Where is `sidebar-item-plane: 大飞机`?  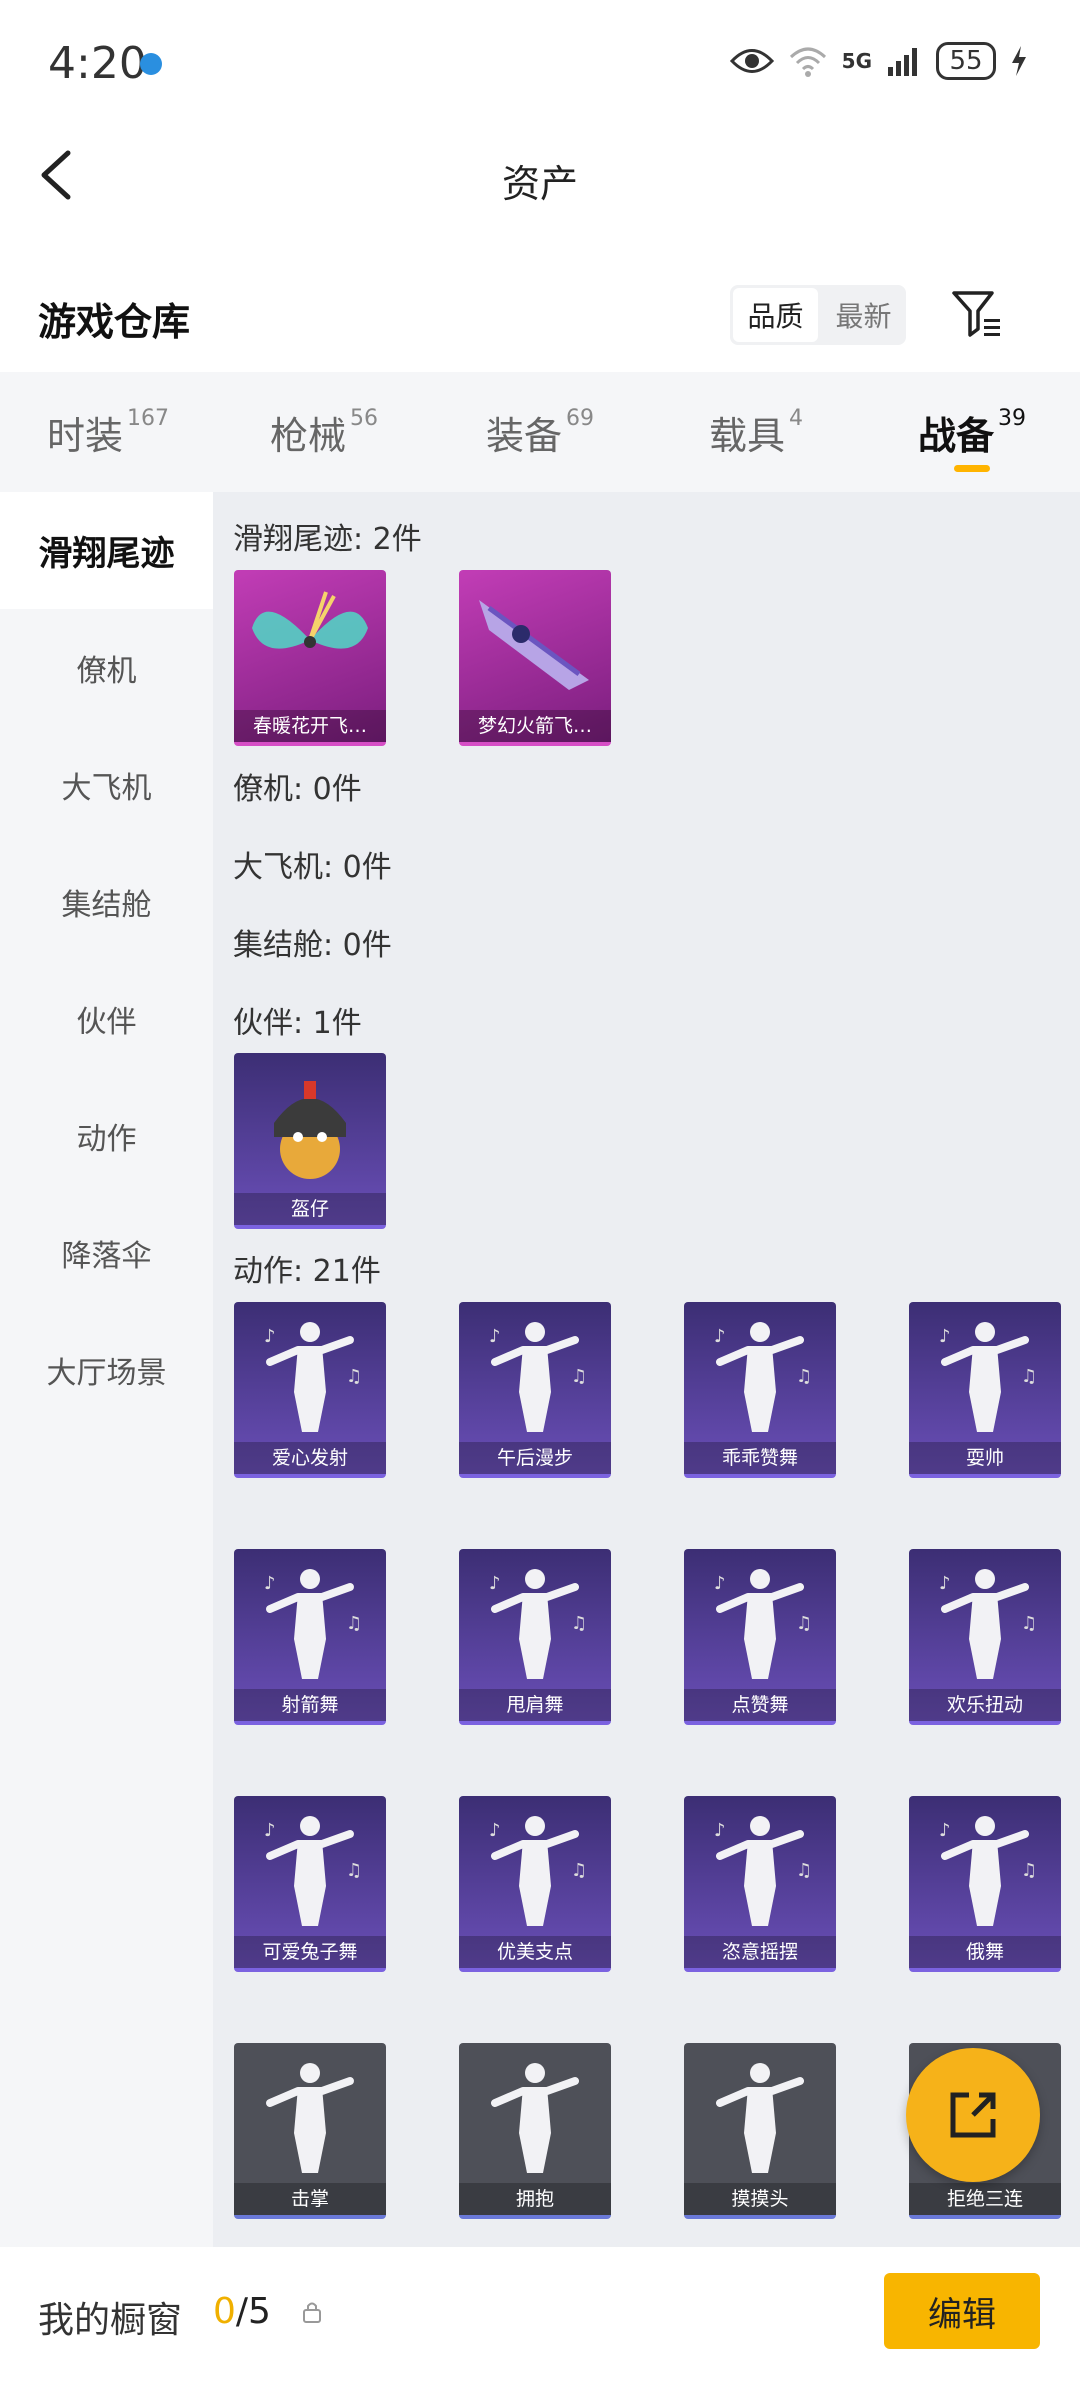 sidebar-item-plane: 大飞机 is located at coordinates (106, 784).